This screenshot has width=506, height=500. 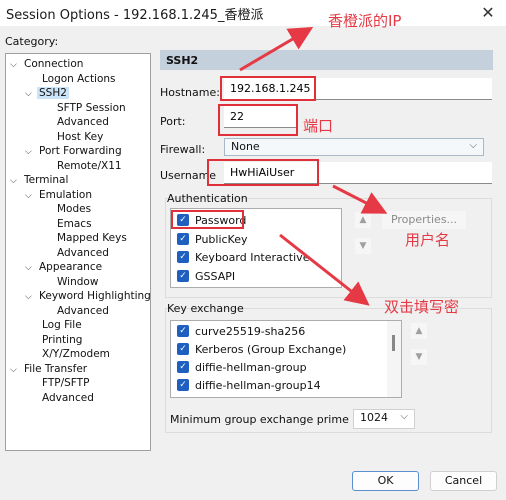 I want to click on tree-item-ftp-sftp: FTP/SFTP, so click(x=58, y=383).